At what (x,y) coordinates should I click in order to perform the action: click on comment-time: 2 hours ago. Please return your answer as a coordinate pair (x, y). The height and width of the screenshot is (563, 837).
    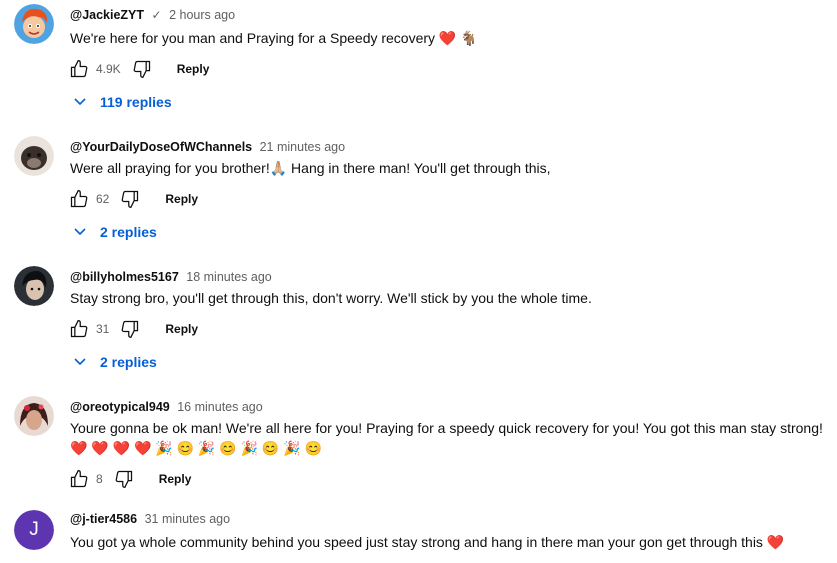
    Looking at the image, I should click on (202, 15).